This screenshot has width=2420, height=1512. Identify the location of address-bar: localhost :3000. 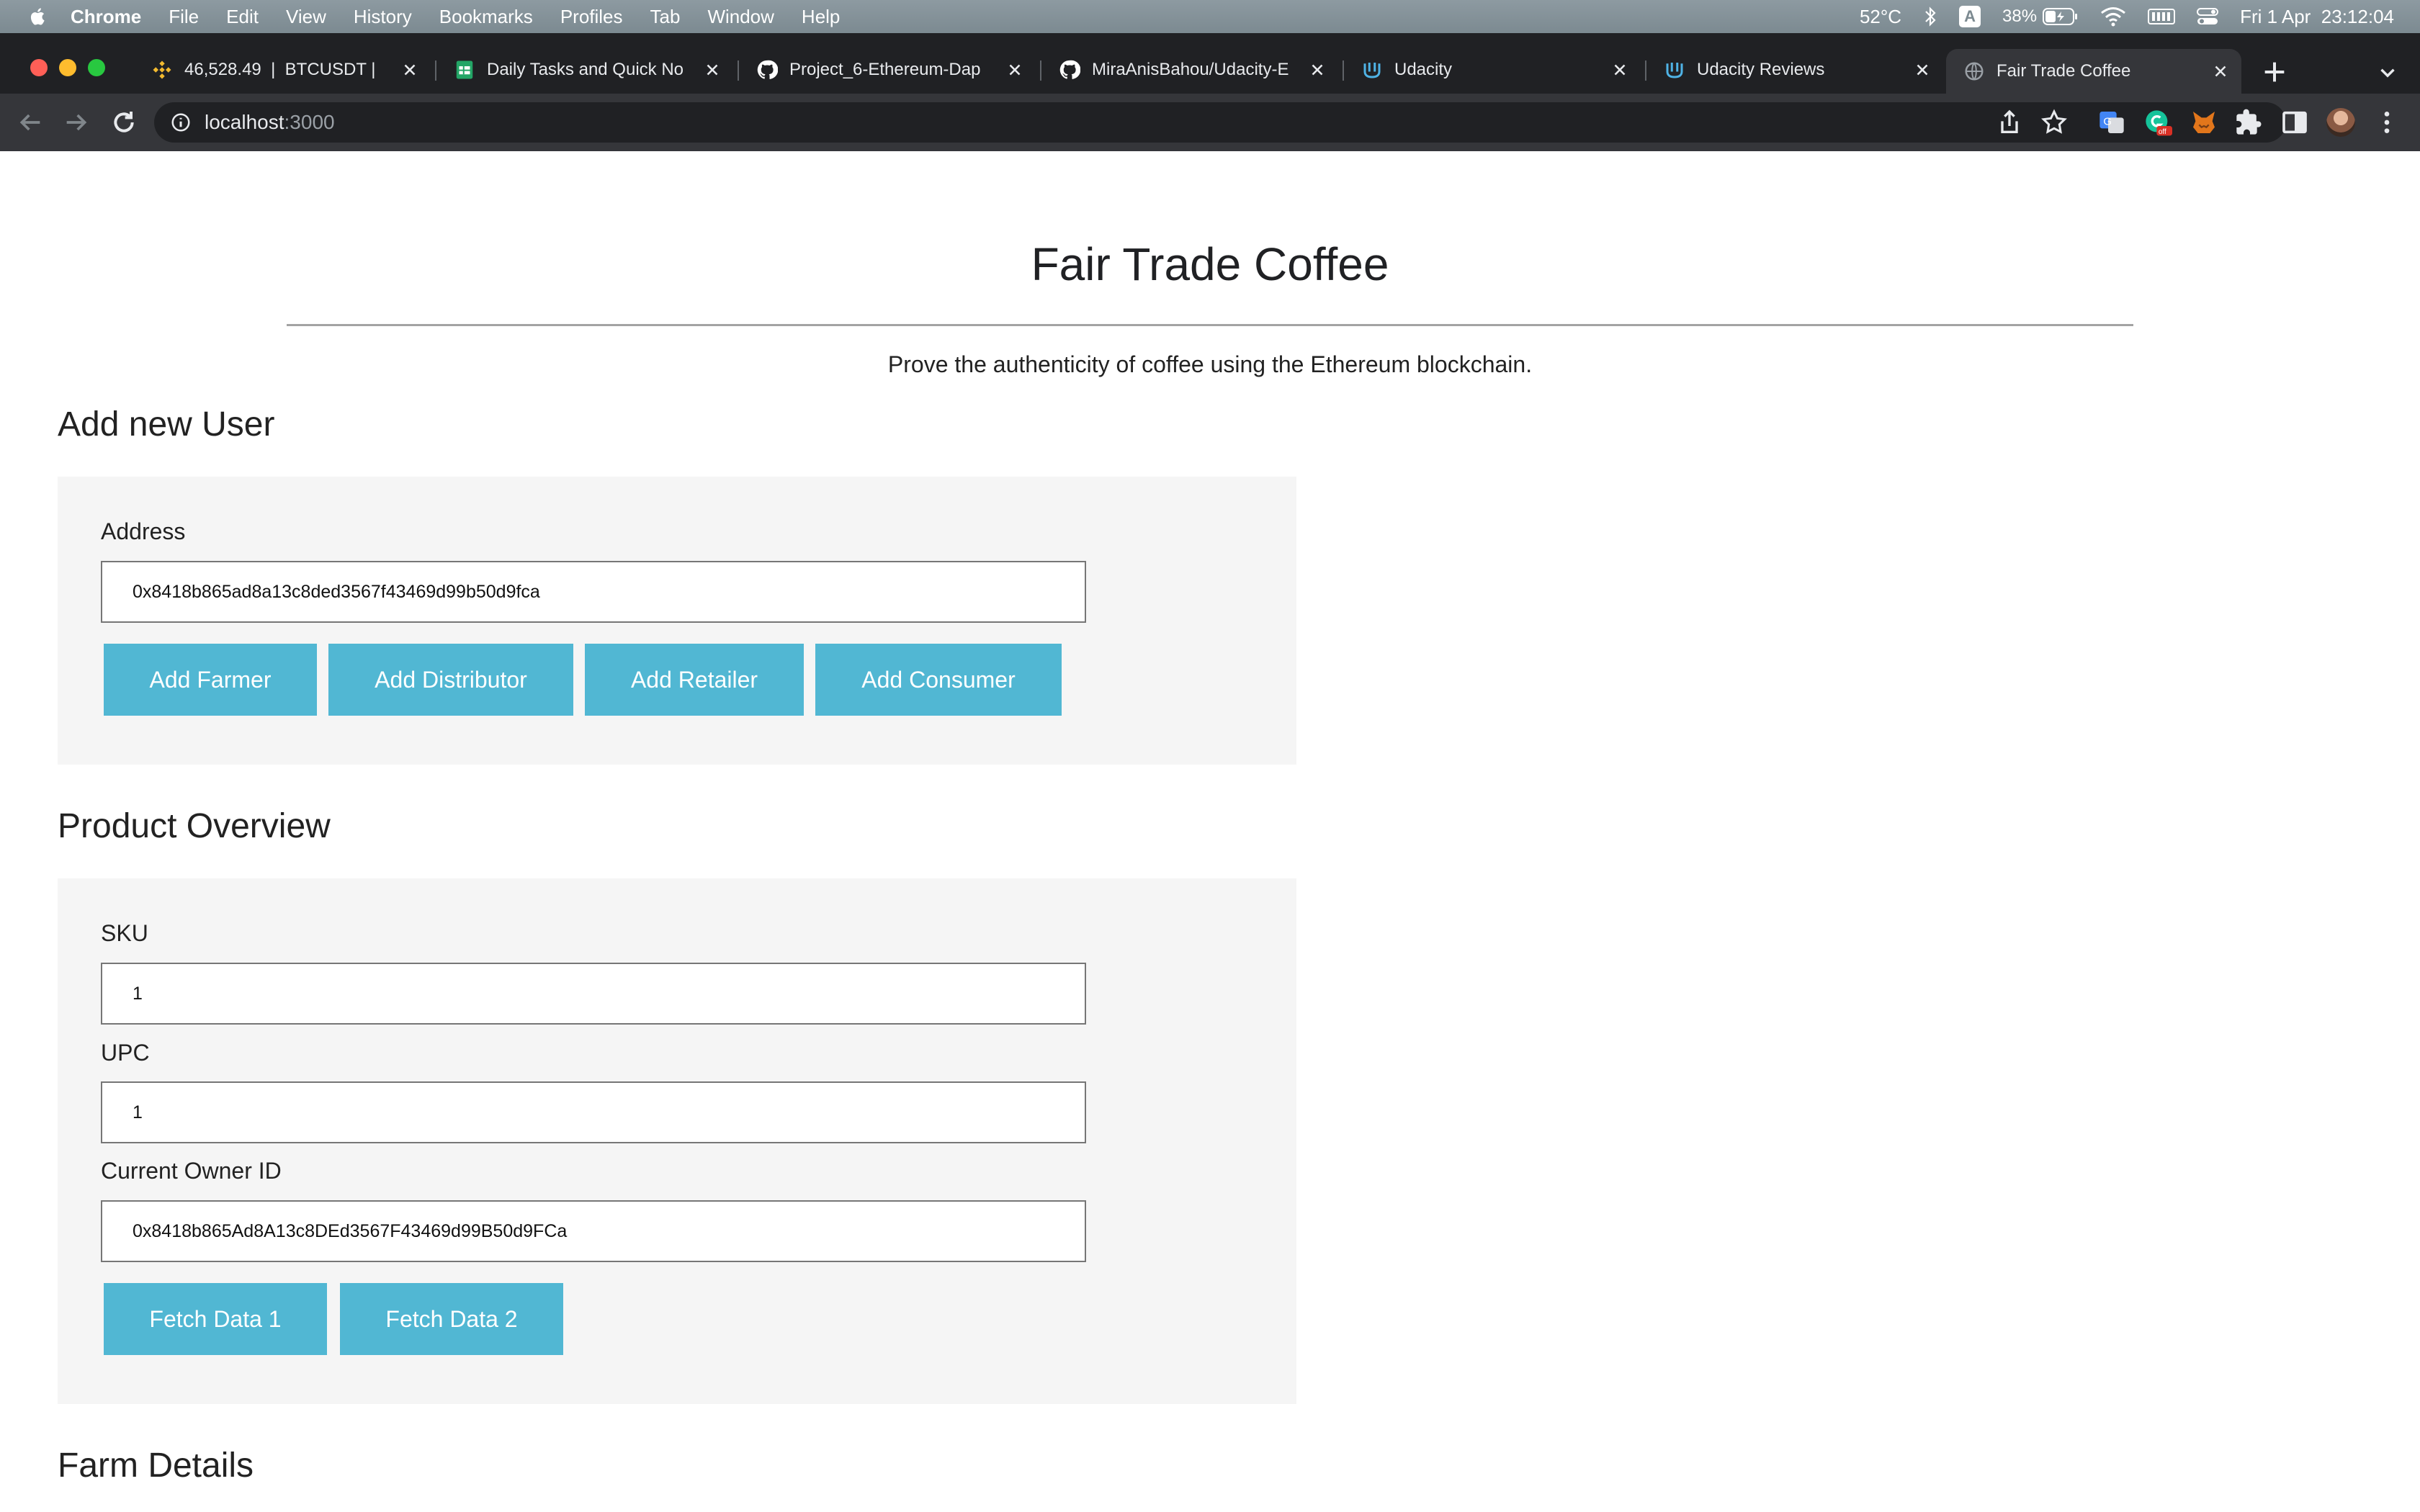
(1220, 122).